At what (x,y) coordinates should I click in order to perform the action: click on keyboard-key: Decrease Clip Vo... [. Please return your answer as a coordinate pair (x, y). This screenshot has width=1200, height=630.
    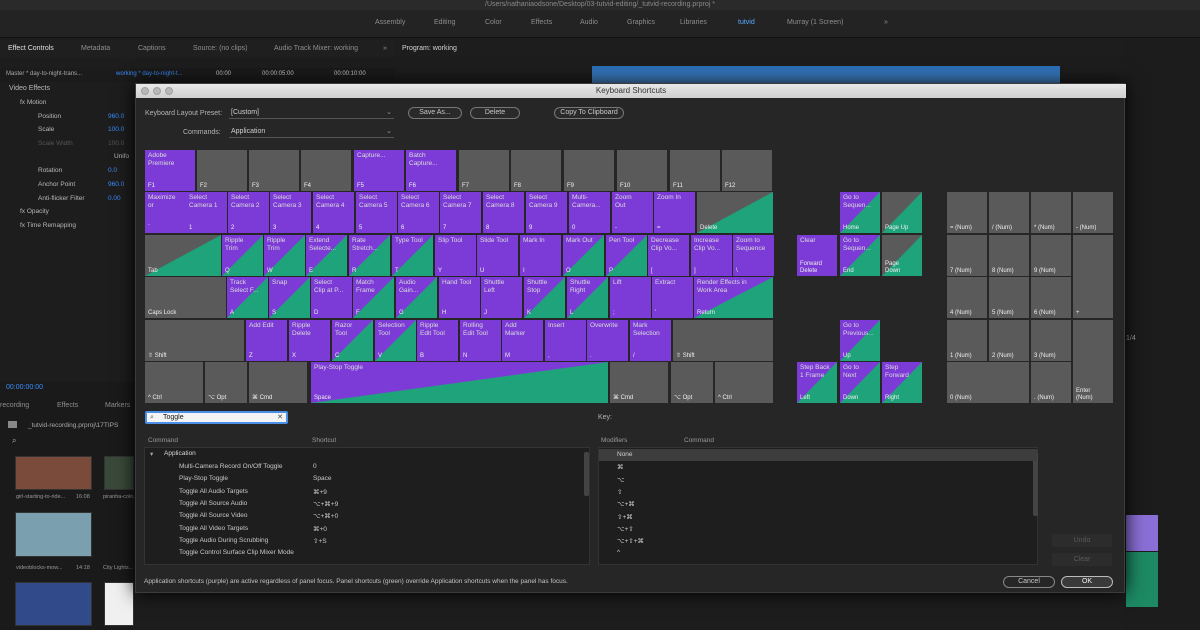
    Looking at the image, I should click on (668, 255).